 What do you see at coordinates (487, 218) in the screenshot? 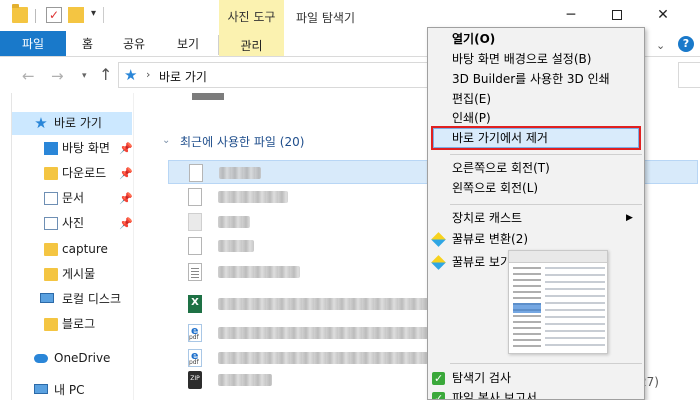
I see `menu-item-label: 장치로 캐스트` at bounding box center [487, 218].